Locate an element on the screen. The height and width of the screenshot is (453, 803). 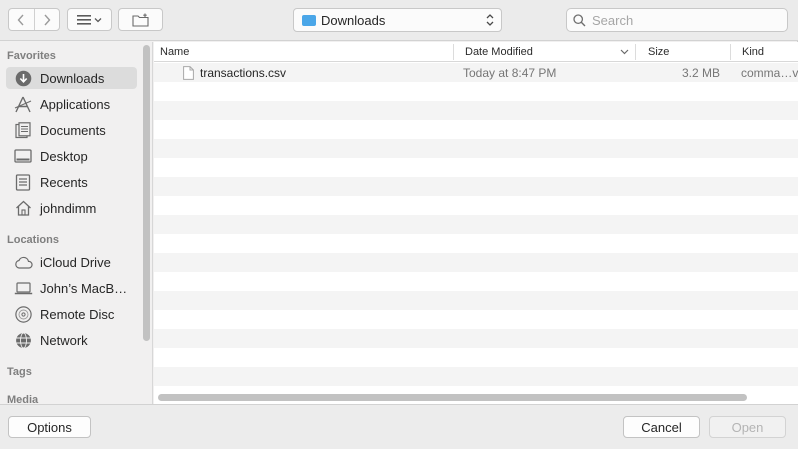
column-header-date: Date Modified is located at coordinates (547, 52).